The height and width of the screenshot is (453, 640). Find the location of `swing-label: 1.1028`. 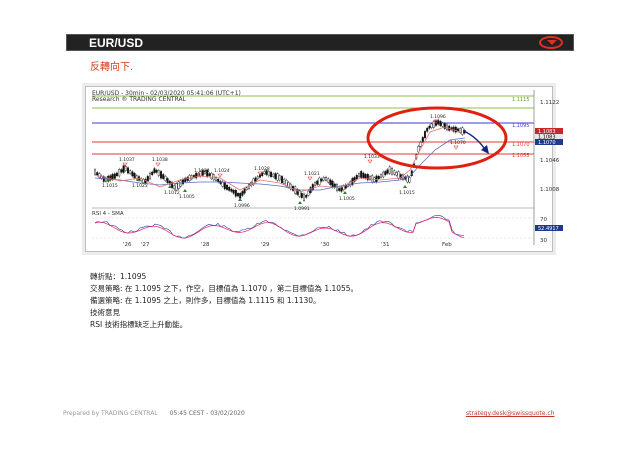

swing-label: 1.1028 is located at coordinates (262, 169).